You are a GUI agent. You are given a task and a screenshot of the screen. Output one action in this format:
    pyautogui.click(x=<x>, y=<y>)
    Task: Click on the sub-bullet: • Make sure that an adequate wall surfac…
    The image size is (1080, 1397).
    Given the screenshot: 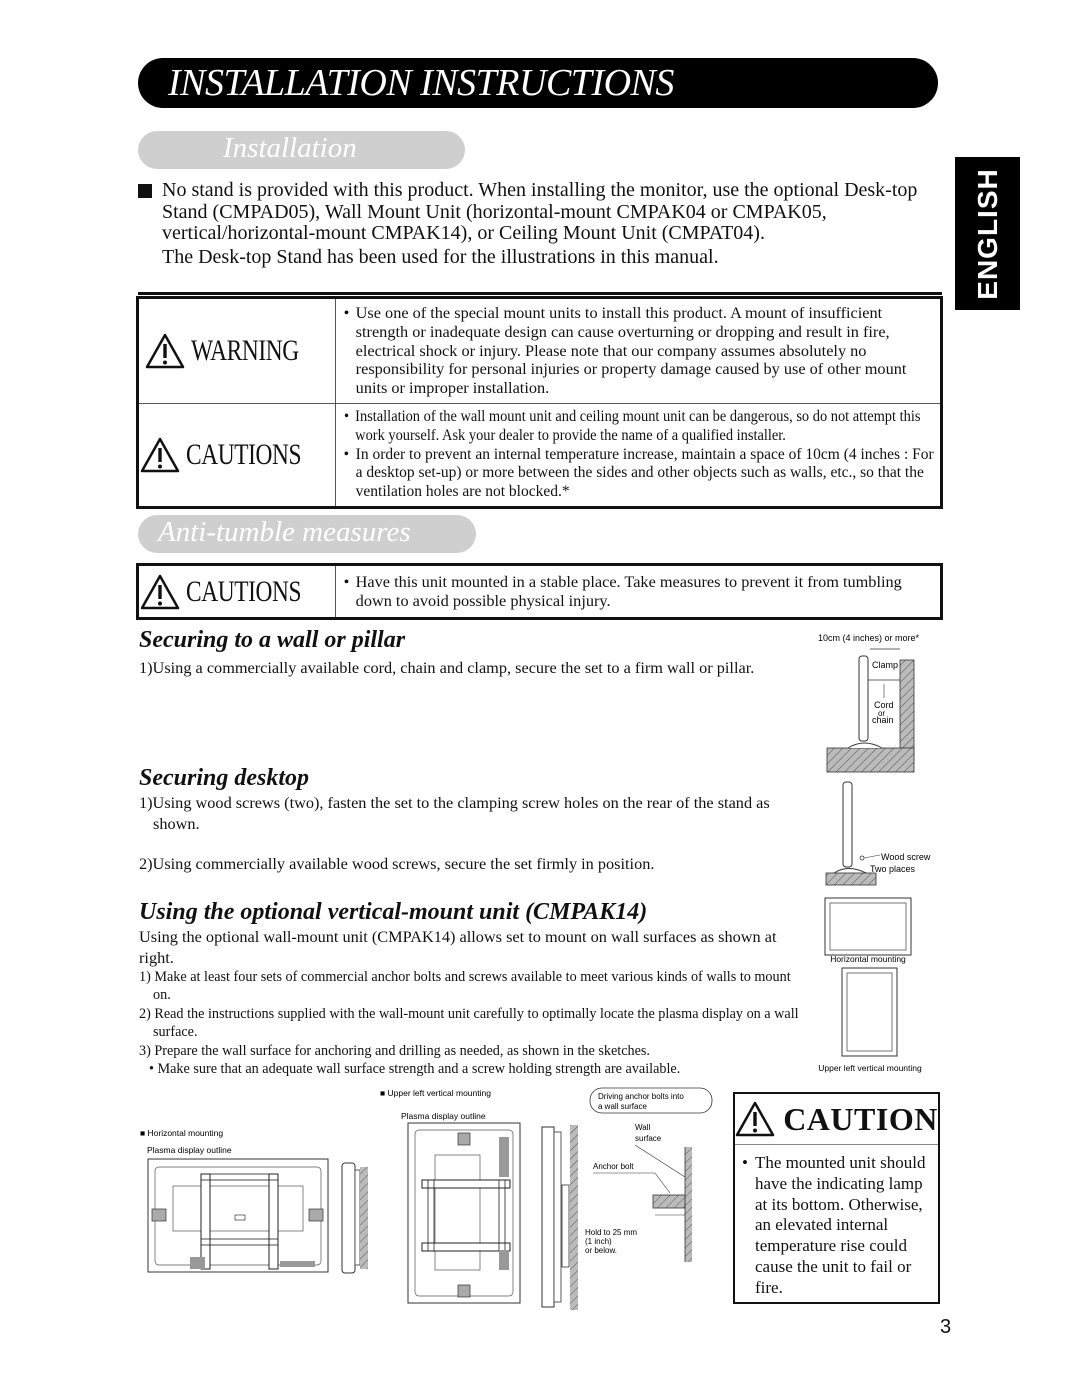 What is the action you would take?
    pyautogui.click(x=415, y=1069)
    